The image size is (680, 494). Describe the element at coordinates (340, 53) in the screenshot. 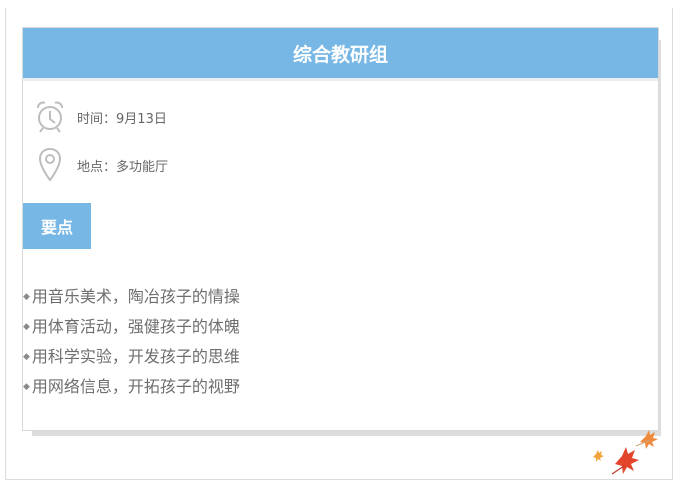

I see `card-title: 综合教研组` at that location.